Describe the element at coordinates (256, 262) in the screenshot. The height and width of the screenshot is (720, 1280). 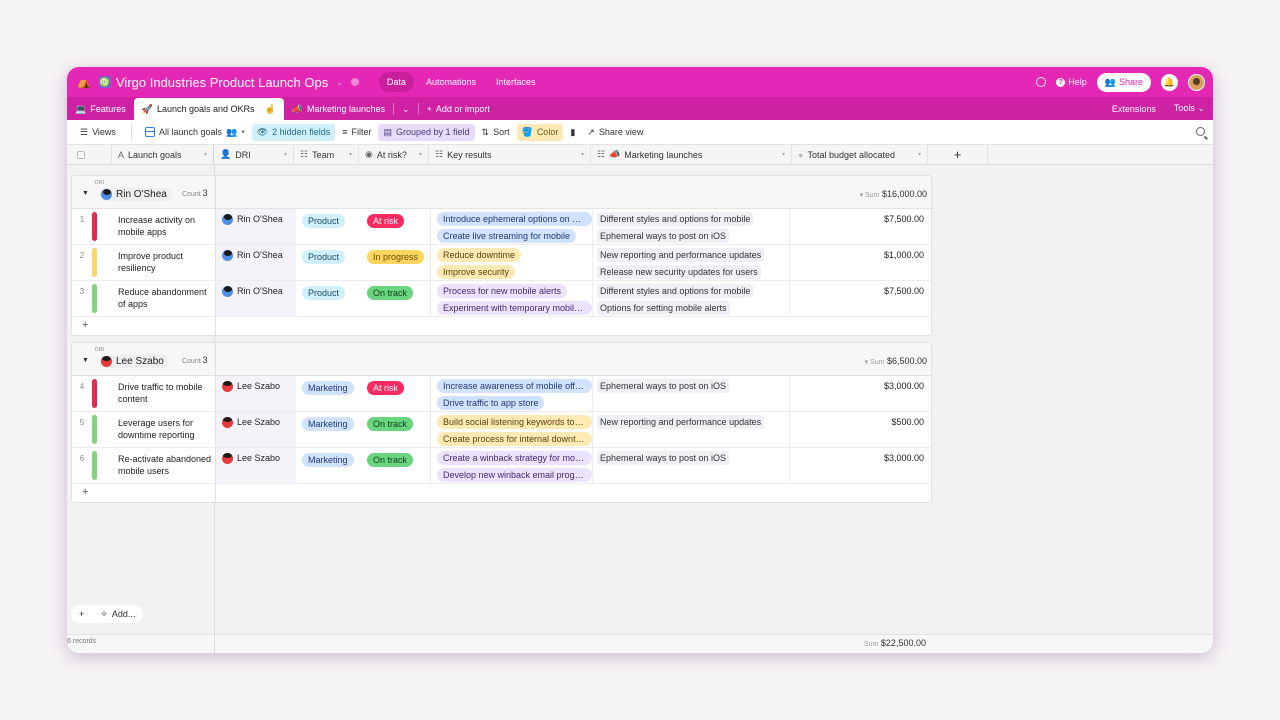
I see `cell-dri: Rin O'Shea` at that location.